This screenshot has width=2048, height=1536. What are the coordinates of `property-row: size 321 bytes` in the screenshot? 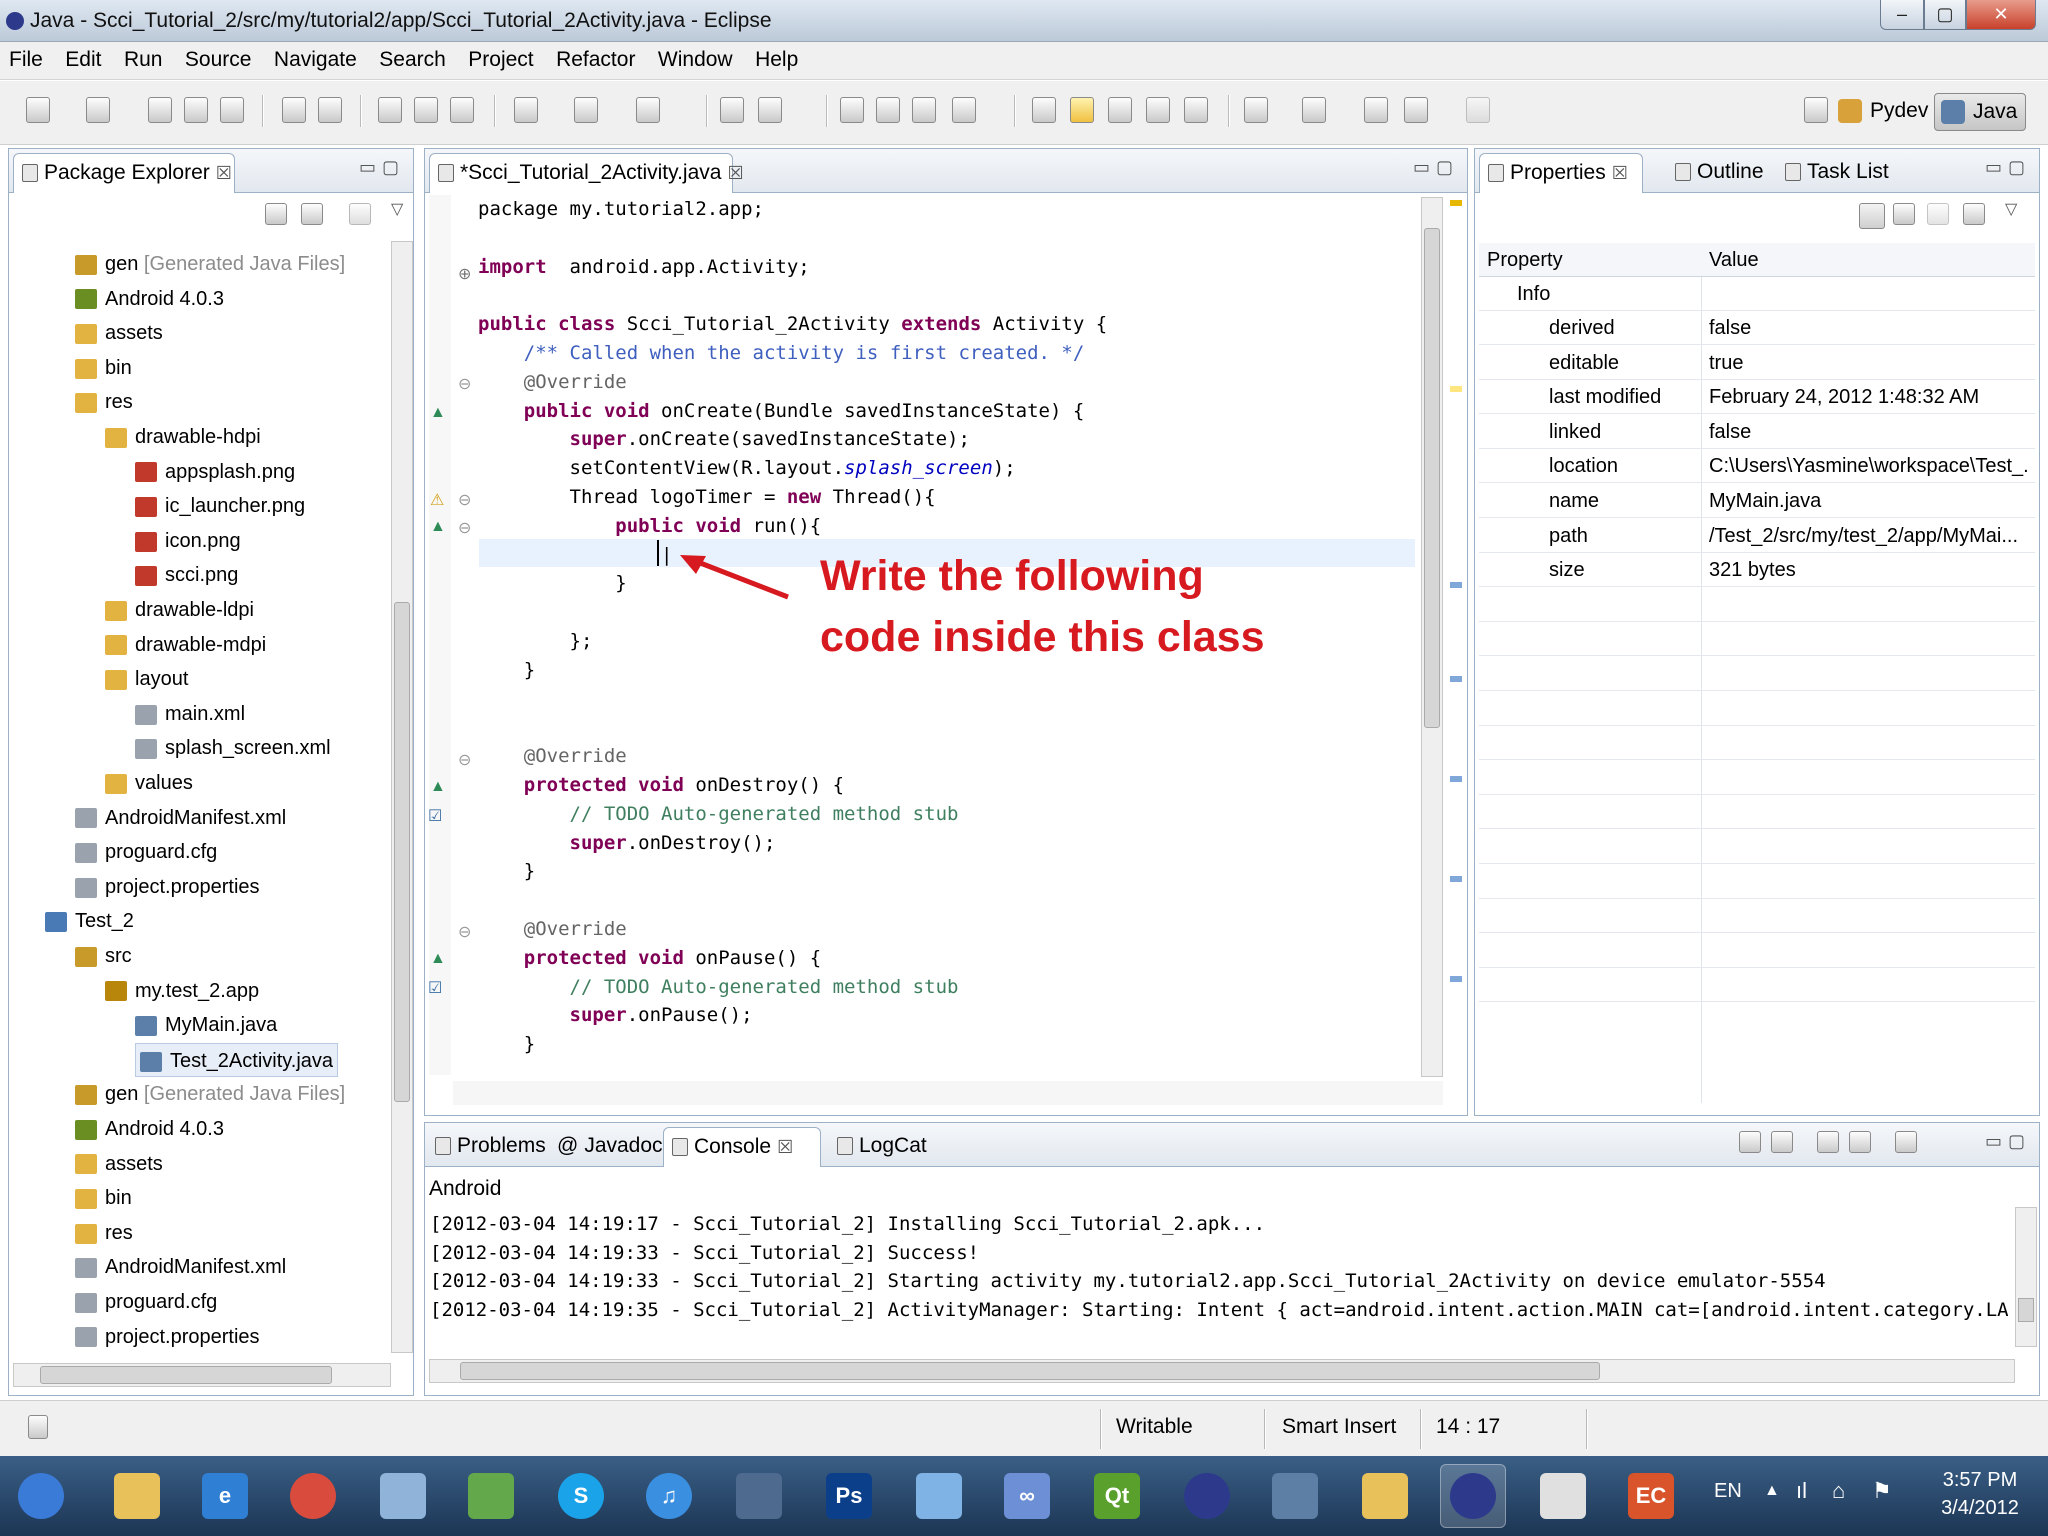 It's located at (1757, 570).